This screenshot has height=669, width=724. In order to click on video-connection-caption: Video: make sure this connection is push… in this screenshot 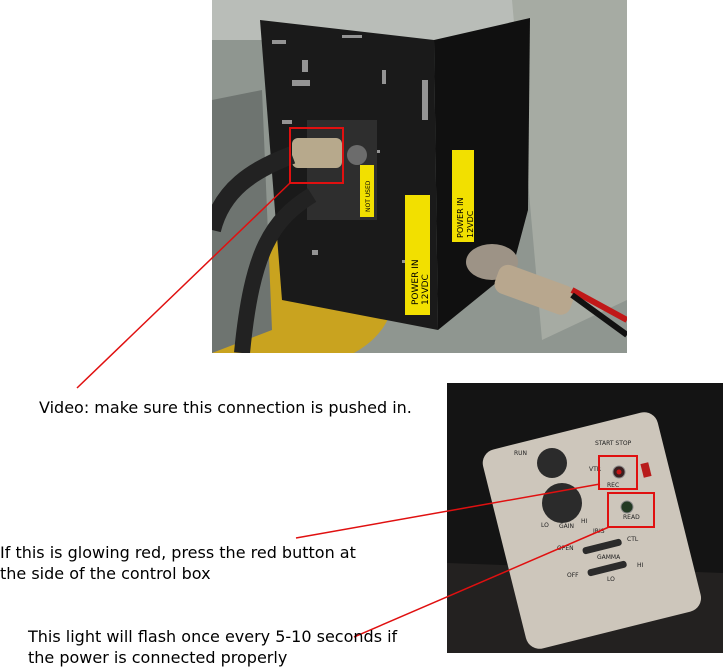, I will do `click(225, 407)`.